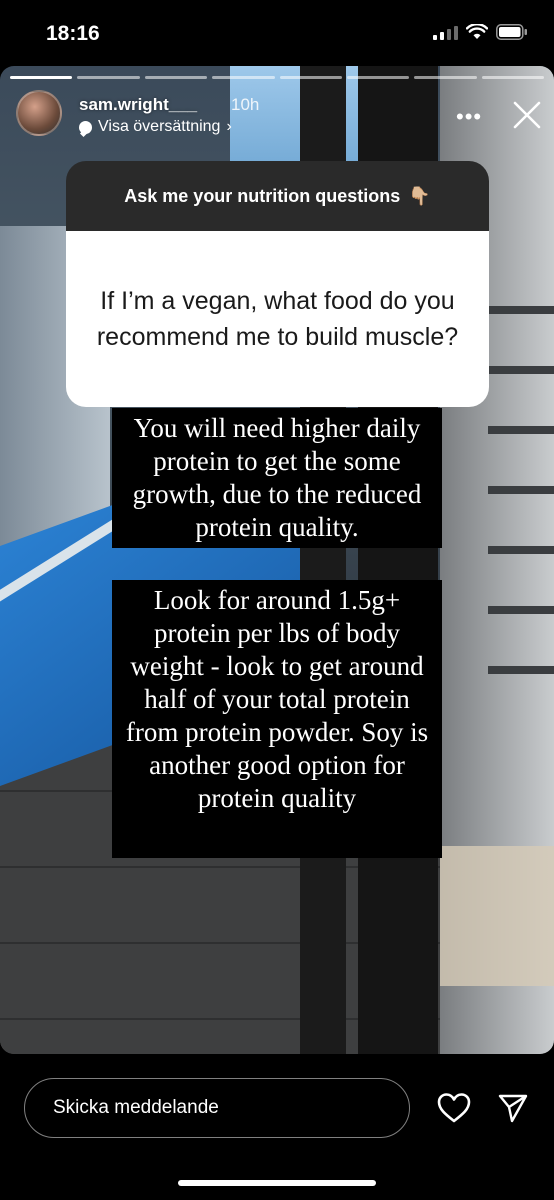  Describe the element at coordinates (229, 126) in the screenshot. I see `chevron-right-icon: ›` at that location.